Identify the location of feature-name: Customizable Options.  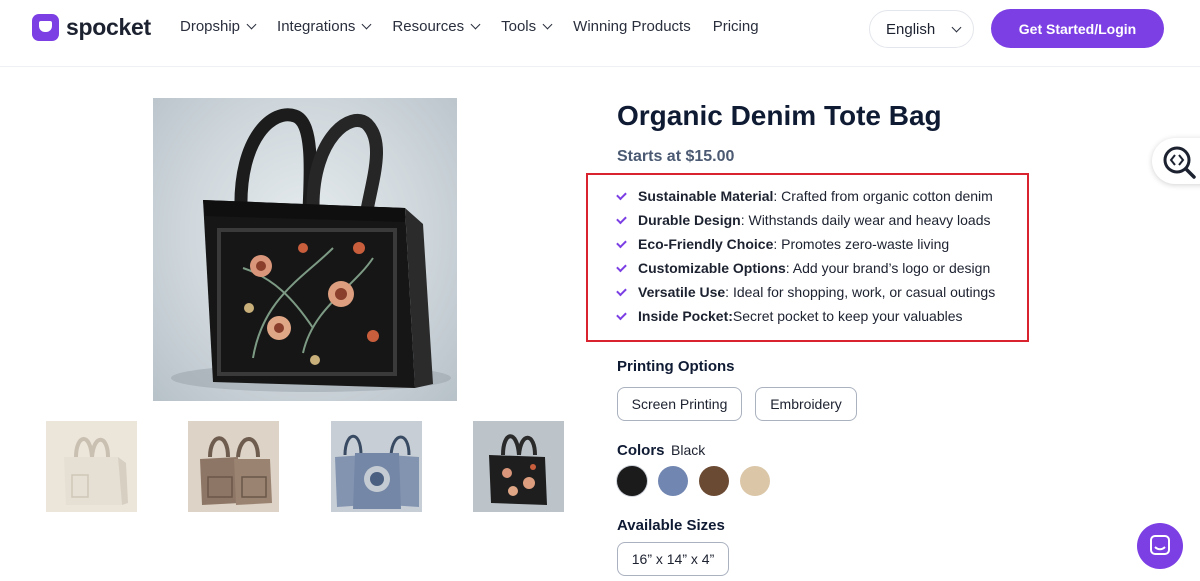
(712, 268).